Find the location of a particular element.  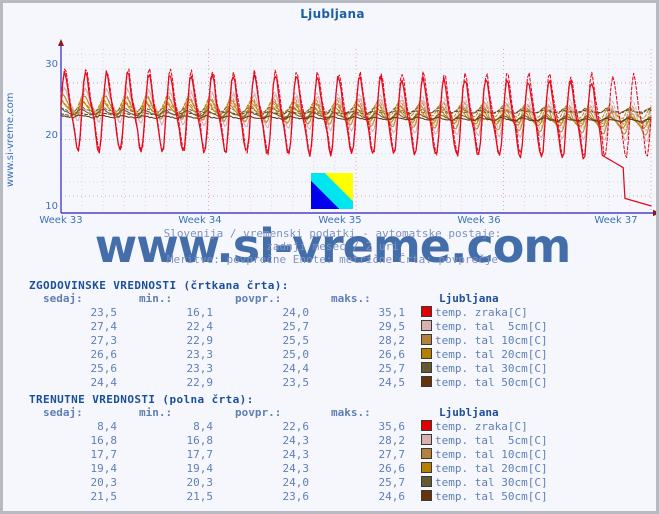

cell-max: 27,7 is located at coordinates (392, 454).